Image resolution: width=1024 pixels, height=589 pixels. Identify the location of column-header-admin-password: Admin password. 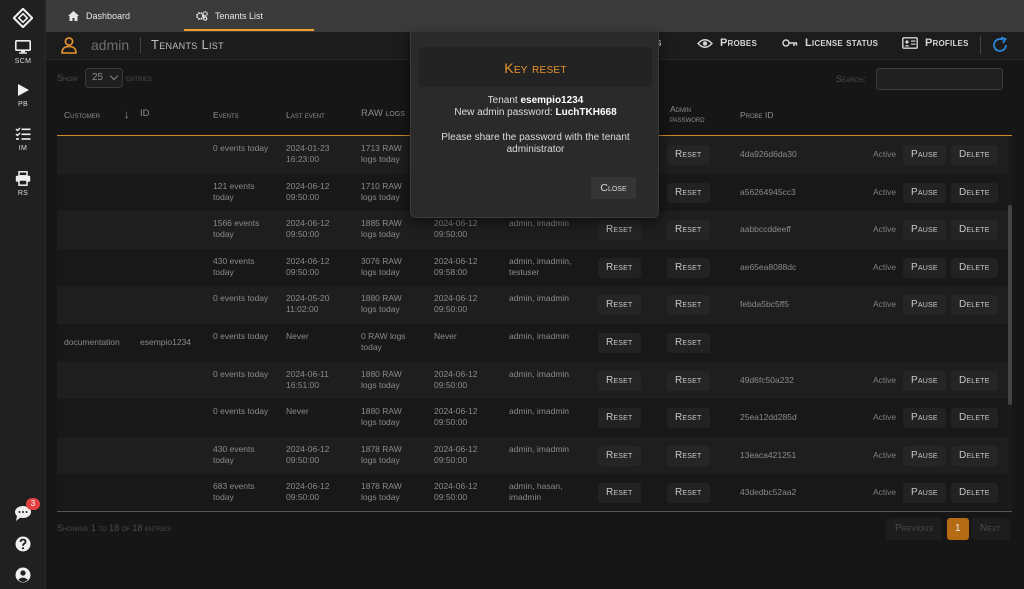
(695, 114).